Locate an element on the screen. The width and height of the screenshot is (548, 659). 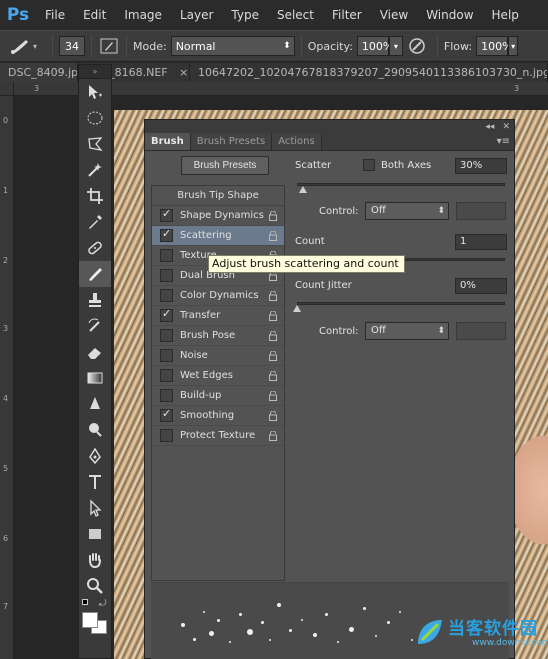
tooltip: Adjust brush scattering and count is located at coordinates (306, 264).